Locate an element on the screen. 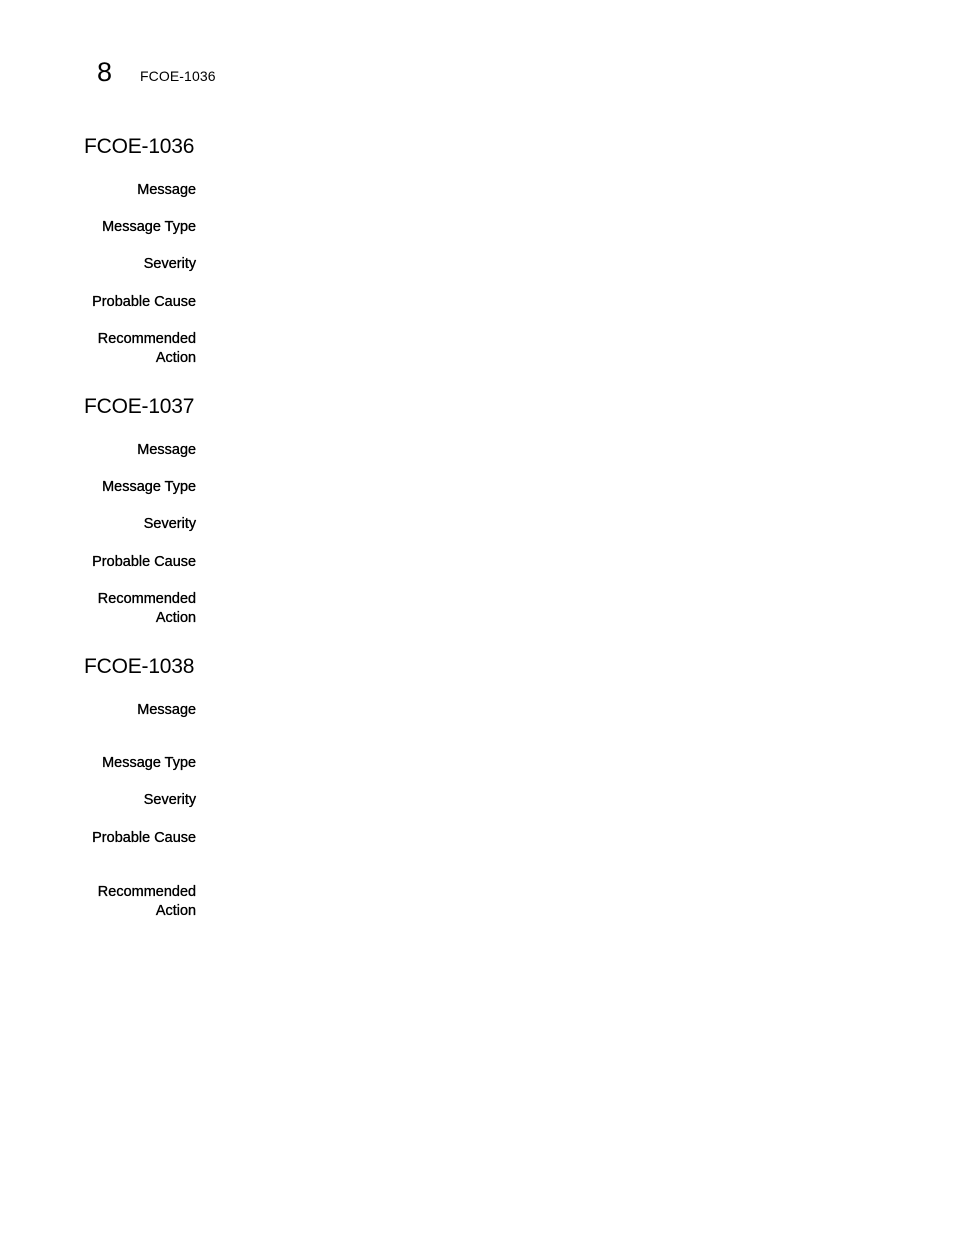 This screenshot has width=954, height=1235. section-title: FCOE-1036 is located at coordinates (139, 146).